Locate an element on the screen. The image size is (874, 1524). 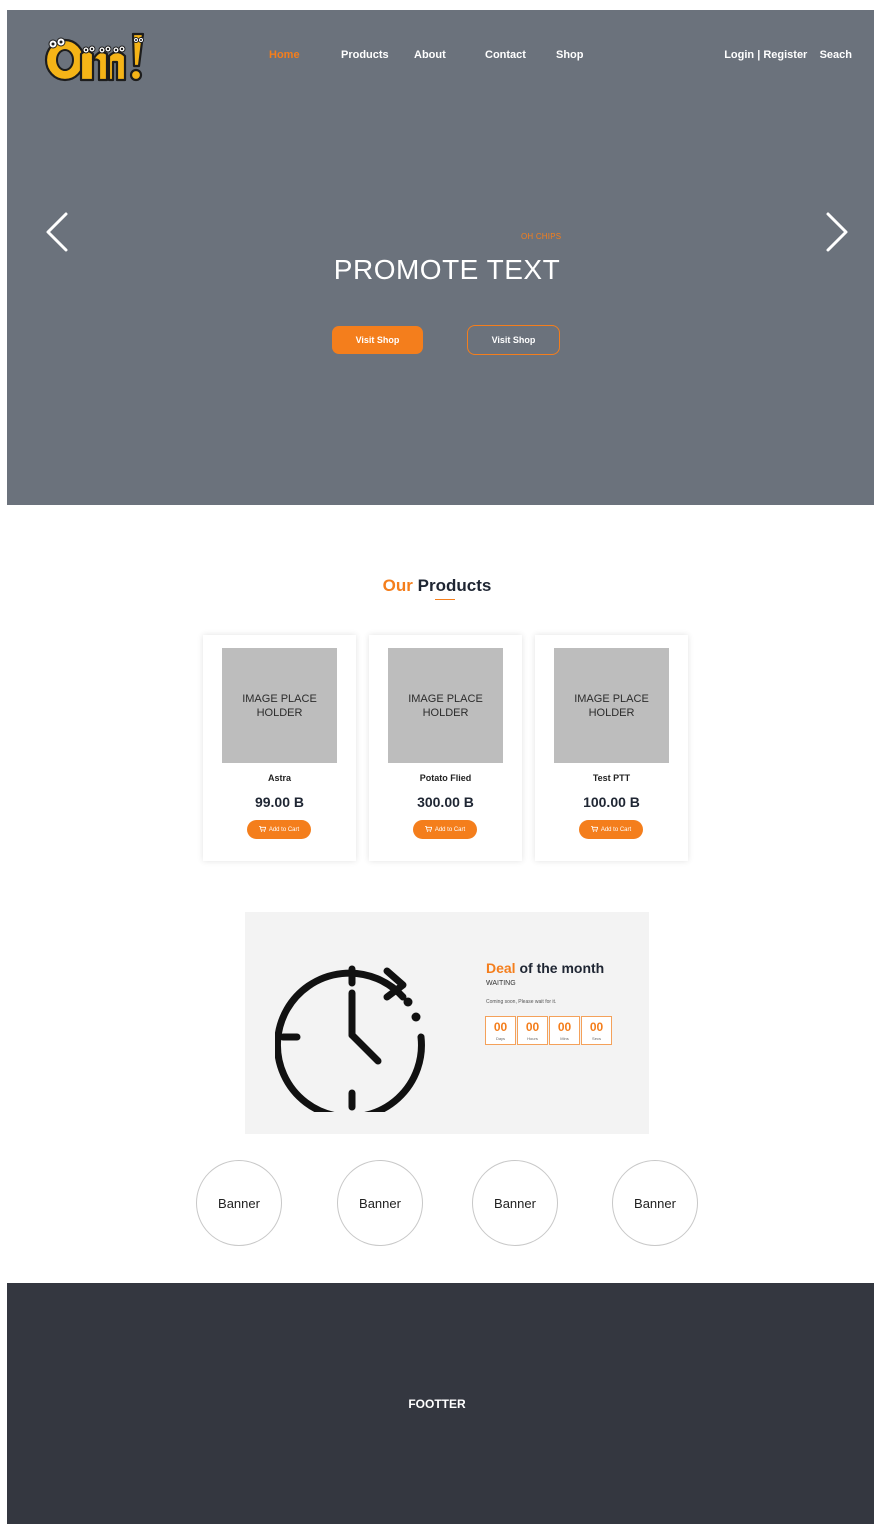
countdown-secs: 00 Secs is located at coordinates (596, 1030).